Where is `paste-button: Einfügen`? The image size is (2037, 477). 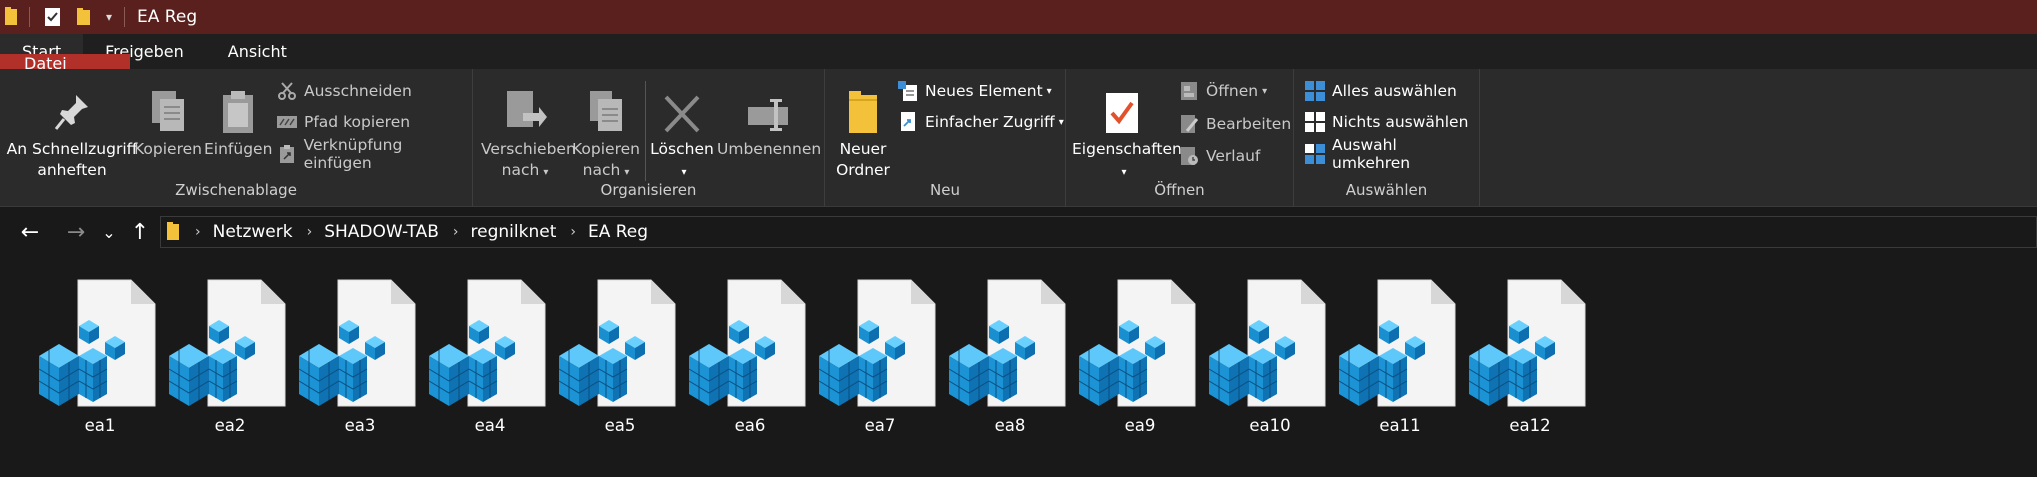 paste-button: Einfügen is located at coordinates (238, 119).